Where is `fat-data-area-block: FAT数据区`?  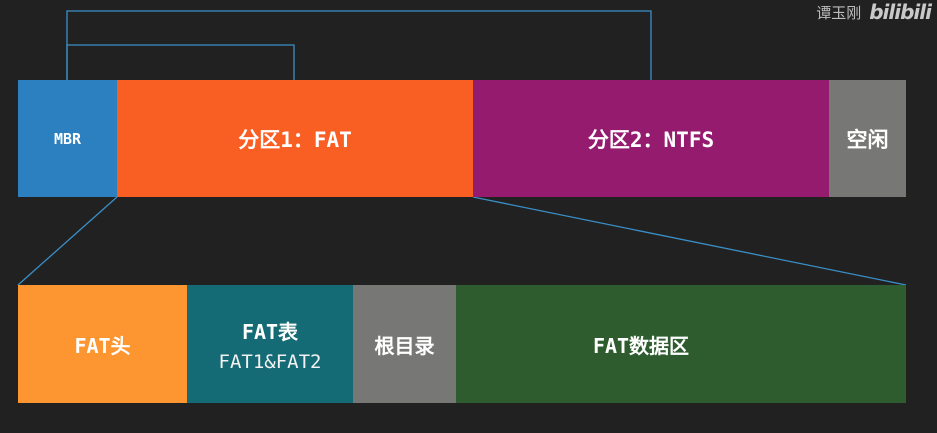 fat-data-area-block: FAT数据区 is located at coordinates (681, 344).